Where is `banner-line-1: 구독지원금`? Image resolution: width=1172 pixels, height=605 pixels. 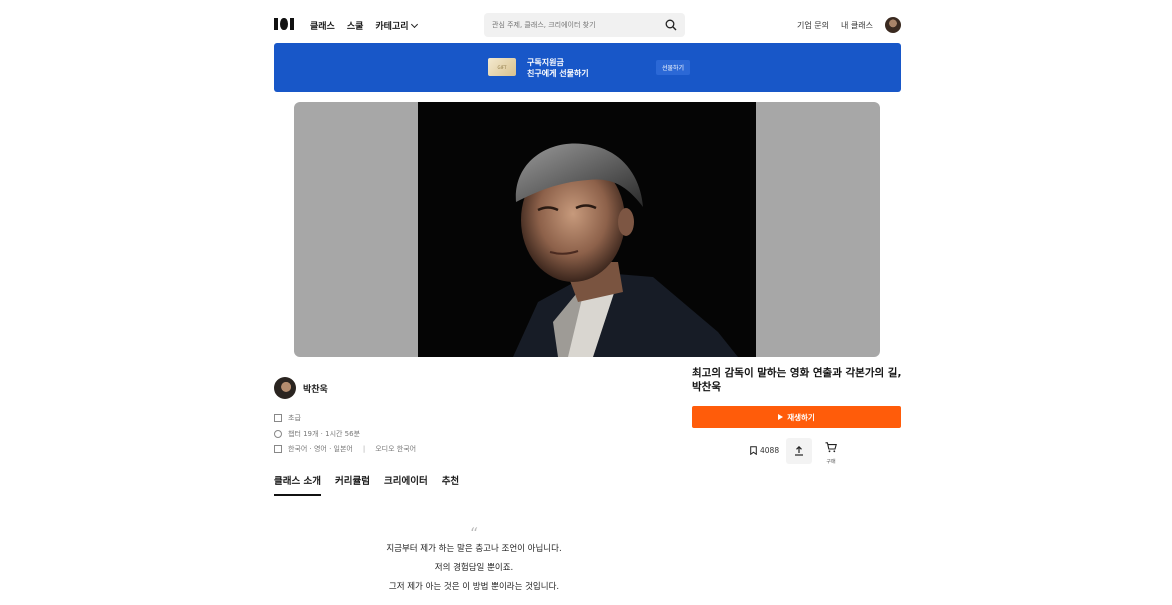
banner-line-1: 구독지원금 is located at coordinates (545, 62).